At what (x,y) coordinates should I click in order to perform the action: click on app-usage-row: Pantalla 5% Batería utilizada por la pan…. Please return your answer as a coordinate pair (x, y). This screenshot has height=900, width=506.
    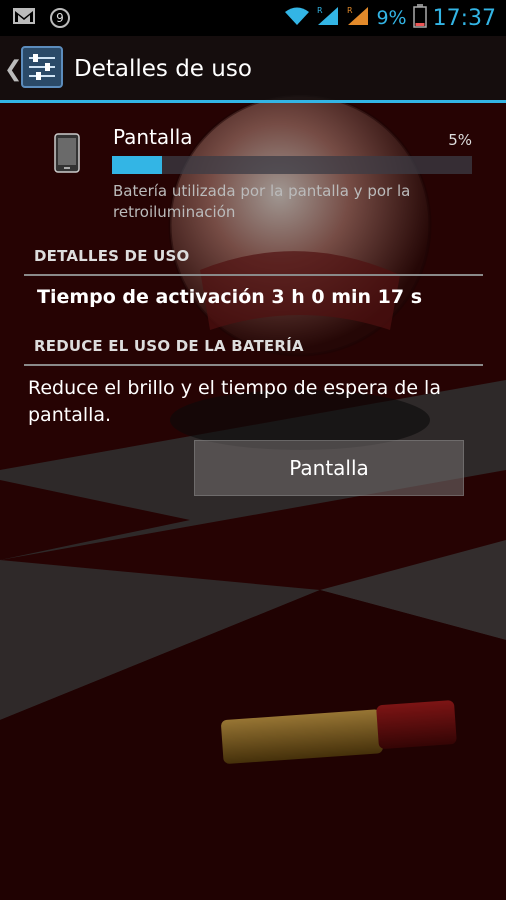
    Looking at the image, I should click on (253, 165).